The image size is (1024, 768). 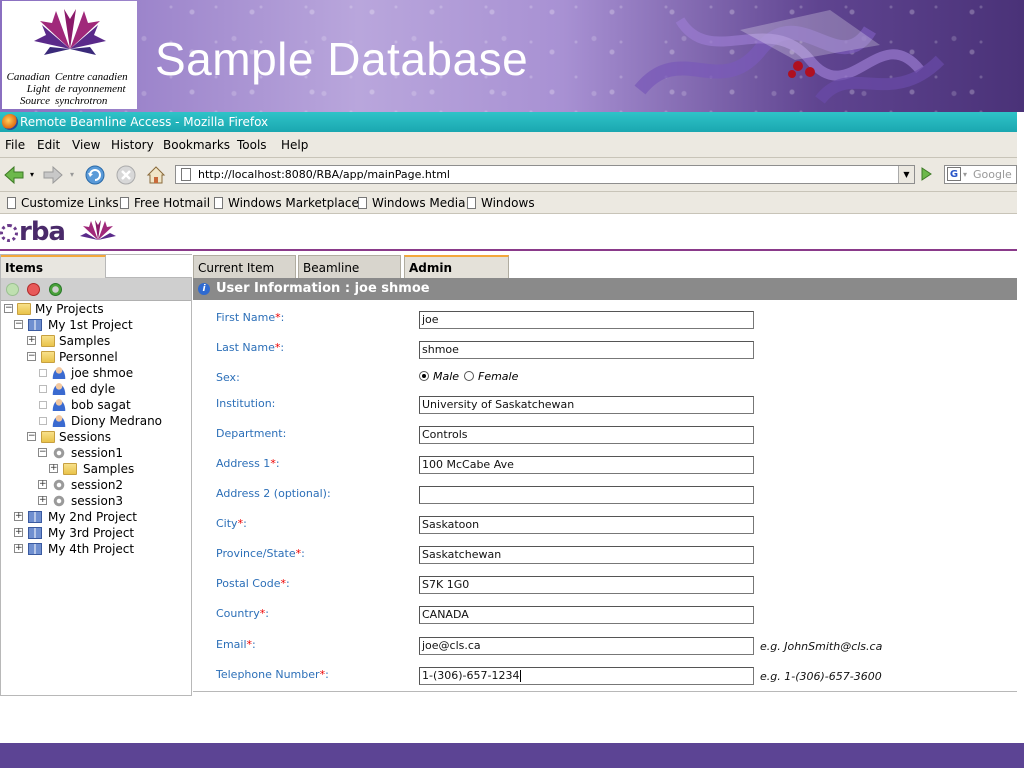 I want to click on tree-label: Personnel, so click(x=88, y=357).